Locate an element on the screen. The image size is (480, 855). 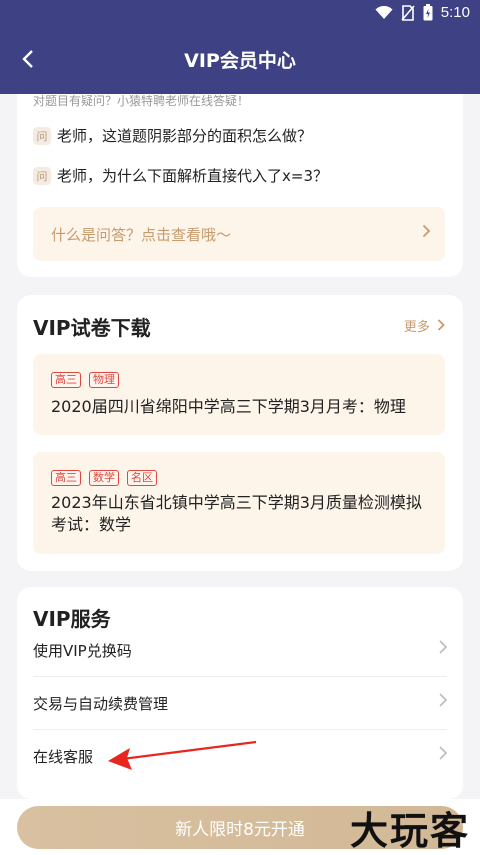
tag-group: 高三 数学 名区 is located at coordinates (104, 478).